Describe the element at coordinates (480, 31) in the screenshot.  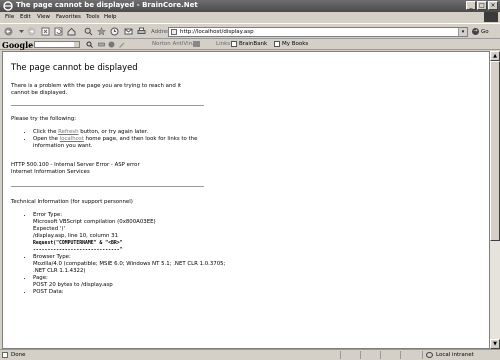
I see `go-button: → Go` at that location.